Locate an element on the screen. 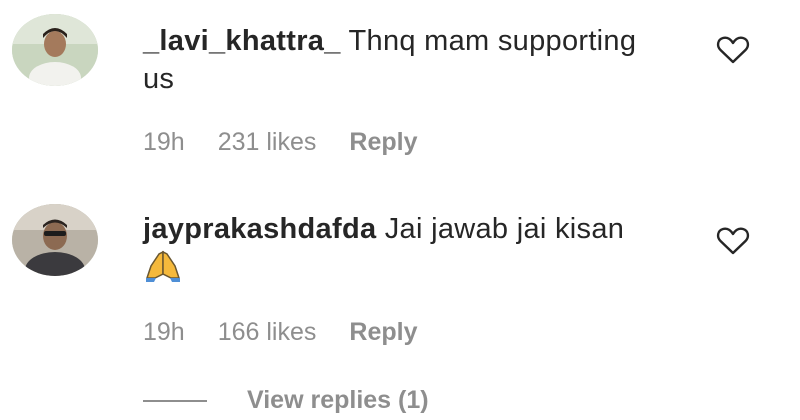  divider-line is located at coordinates (175, 400).